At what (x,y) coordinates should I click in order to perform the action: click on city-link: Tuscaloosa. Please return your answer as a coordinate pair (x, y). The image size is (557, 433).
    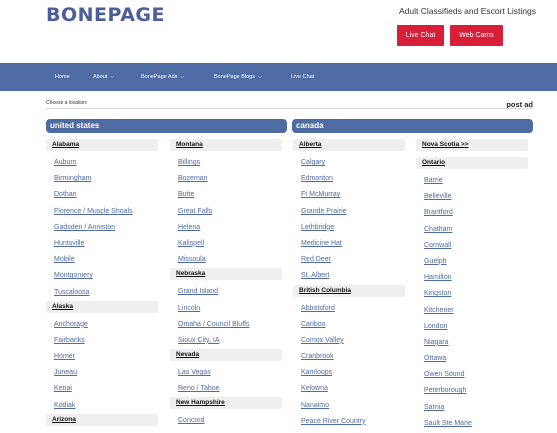
    Looking at the image, I should click on (102, 293).